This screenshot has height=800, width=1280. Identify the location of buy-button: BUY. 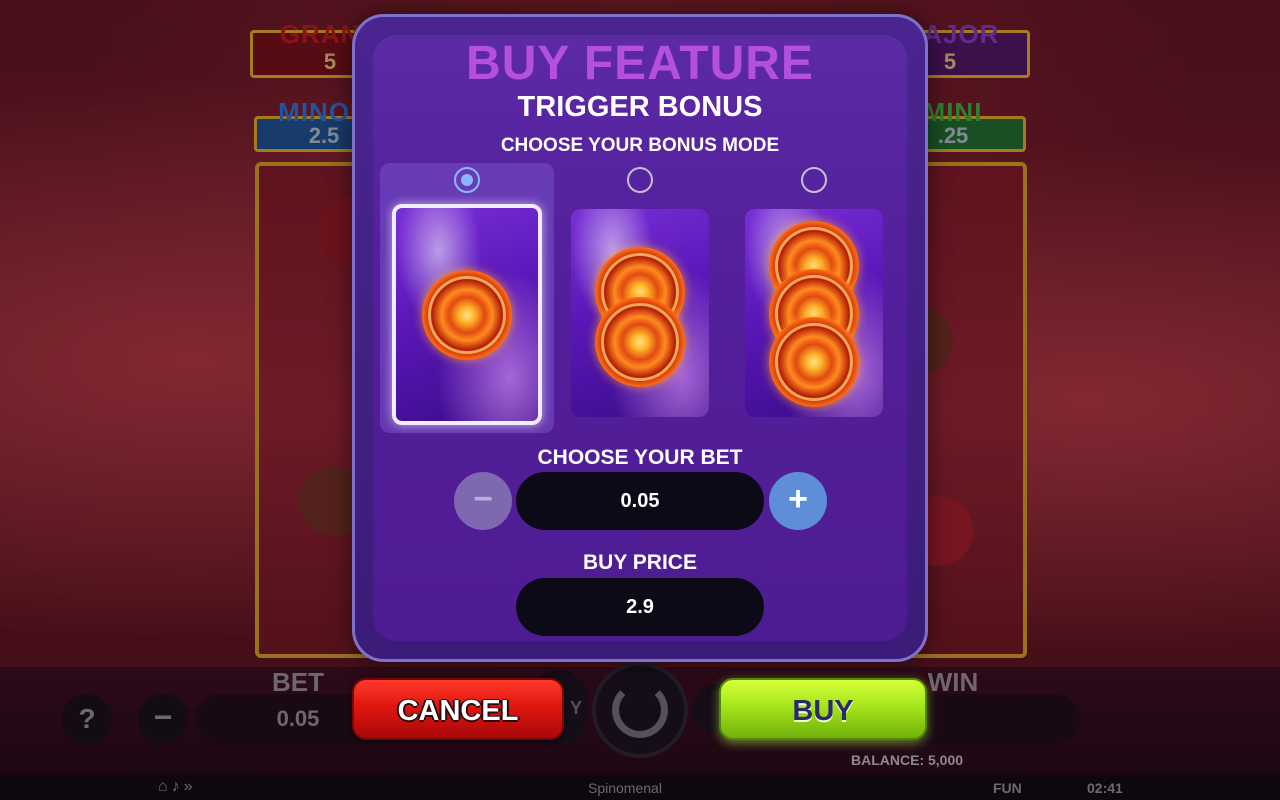
(823, 709).